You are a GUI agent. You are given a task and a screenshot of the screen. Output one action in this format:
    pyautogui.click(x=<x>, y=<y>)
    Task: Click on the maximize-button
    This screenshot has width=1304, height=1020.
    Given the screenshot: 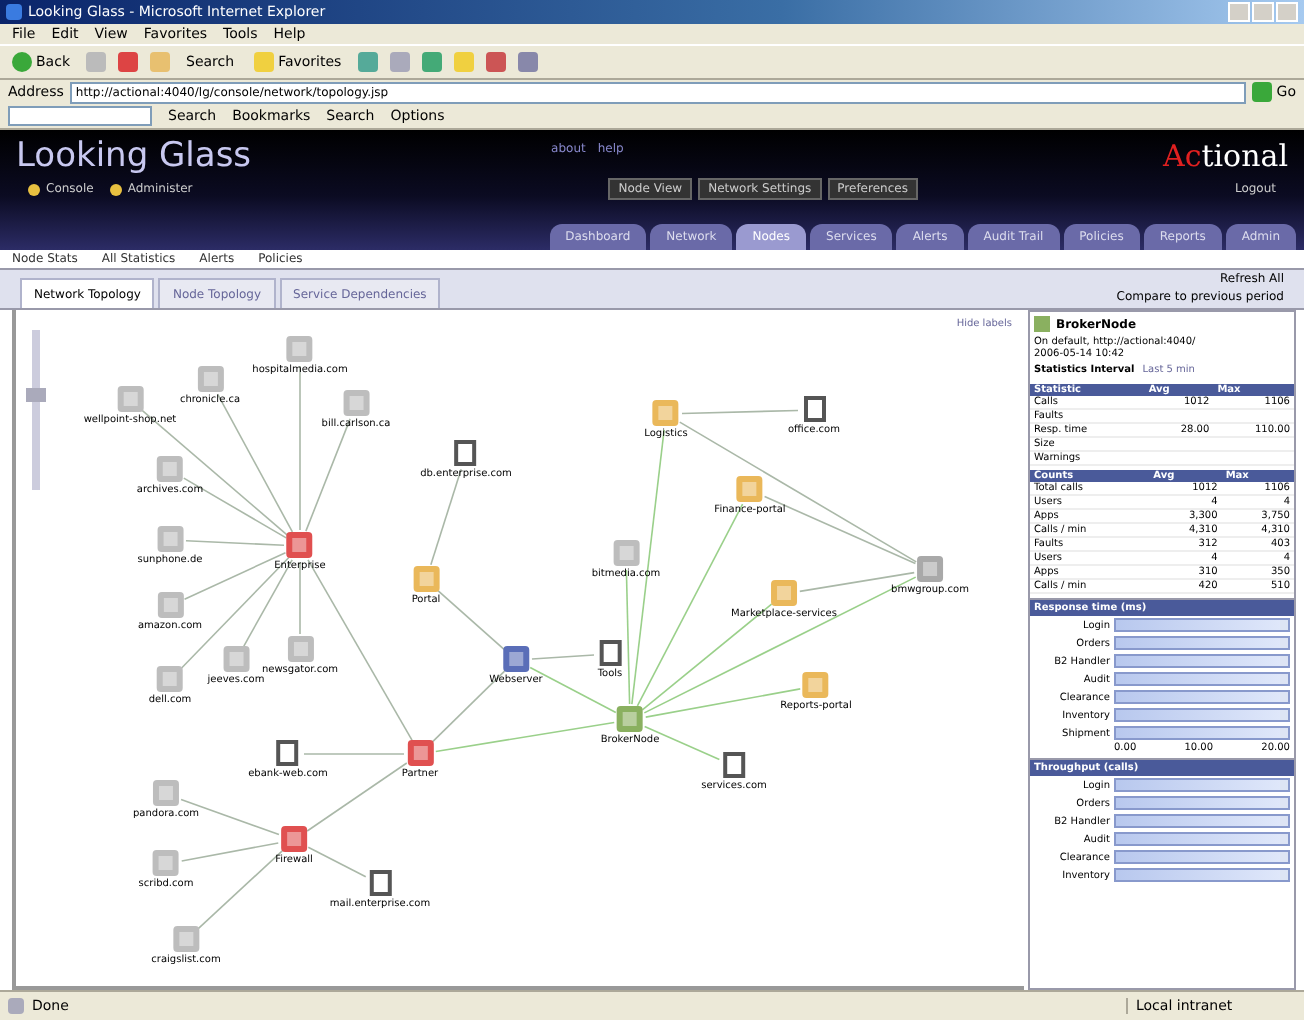 What is the action you would take?
    pyautogui.click(x=1263, y=12)
    